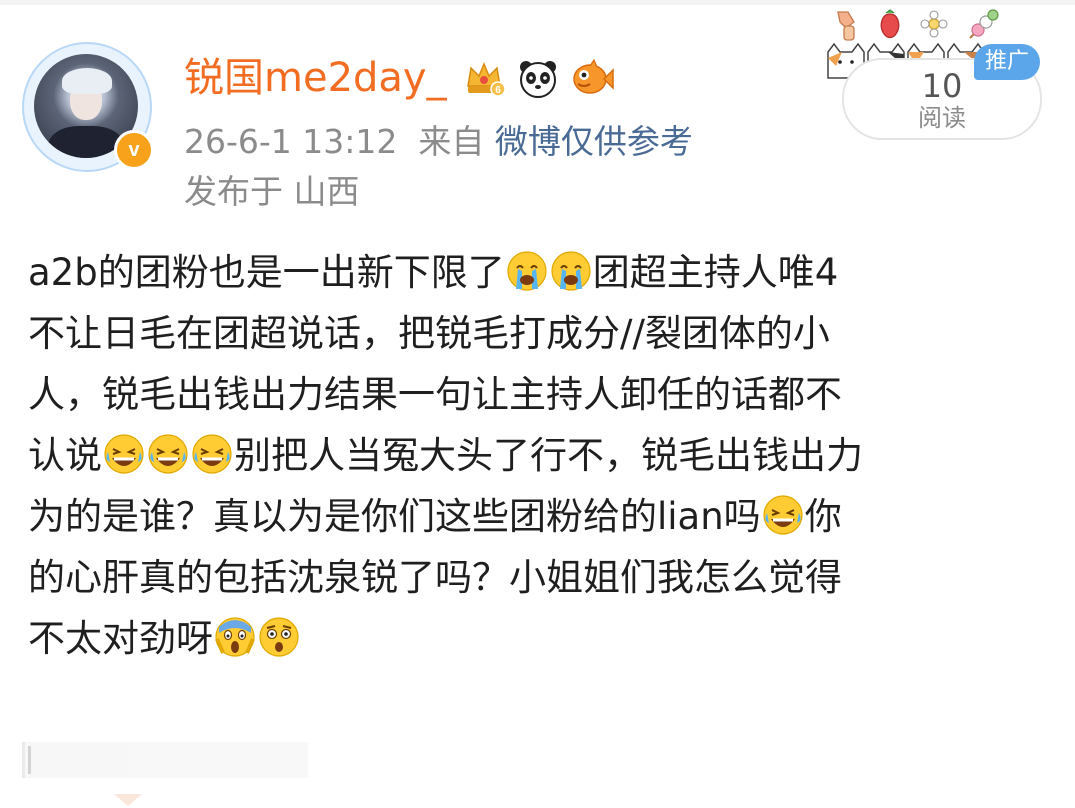 The width and height of the screenshot is (1075, 808). I want to click on post-line-text: 认说, so click(65, 455).